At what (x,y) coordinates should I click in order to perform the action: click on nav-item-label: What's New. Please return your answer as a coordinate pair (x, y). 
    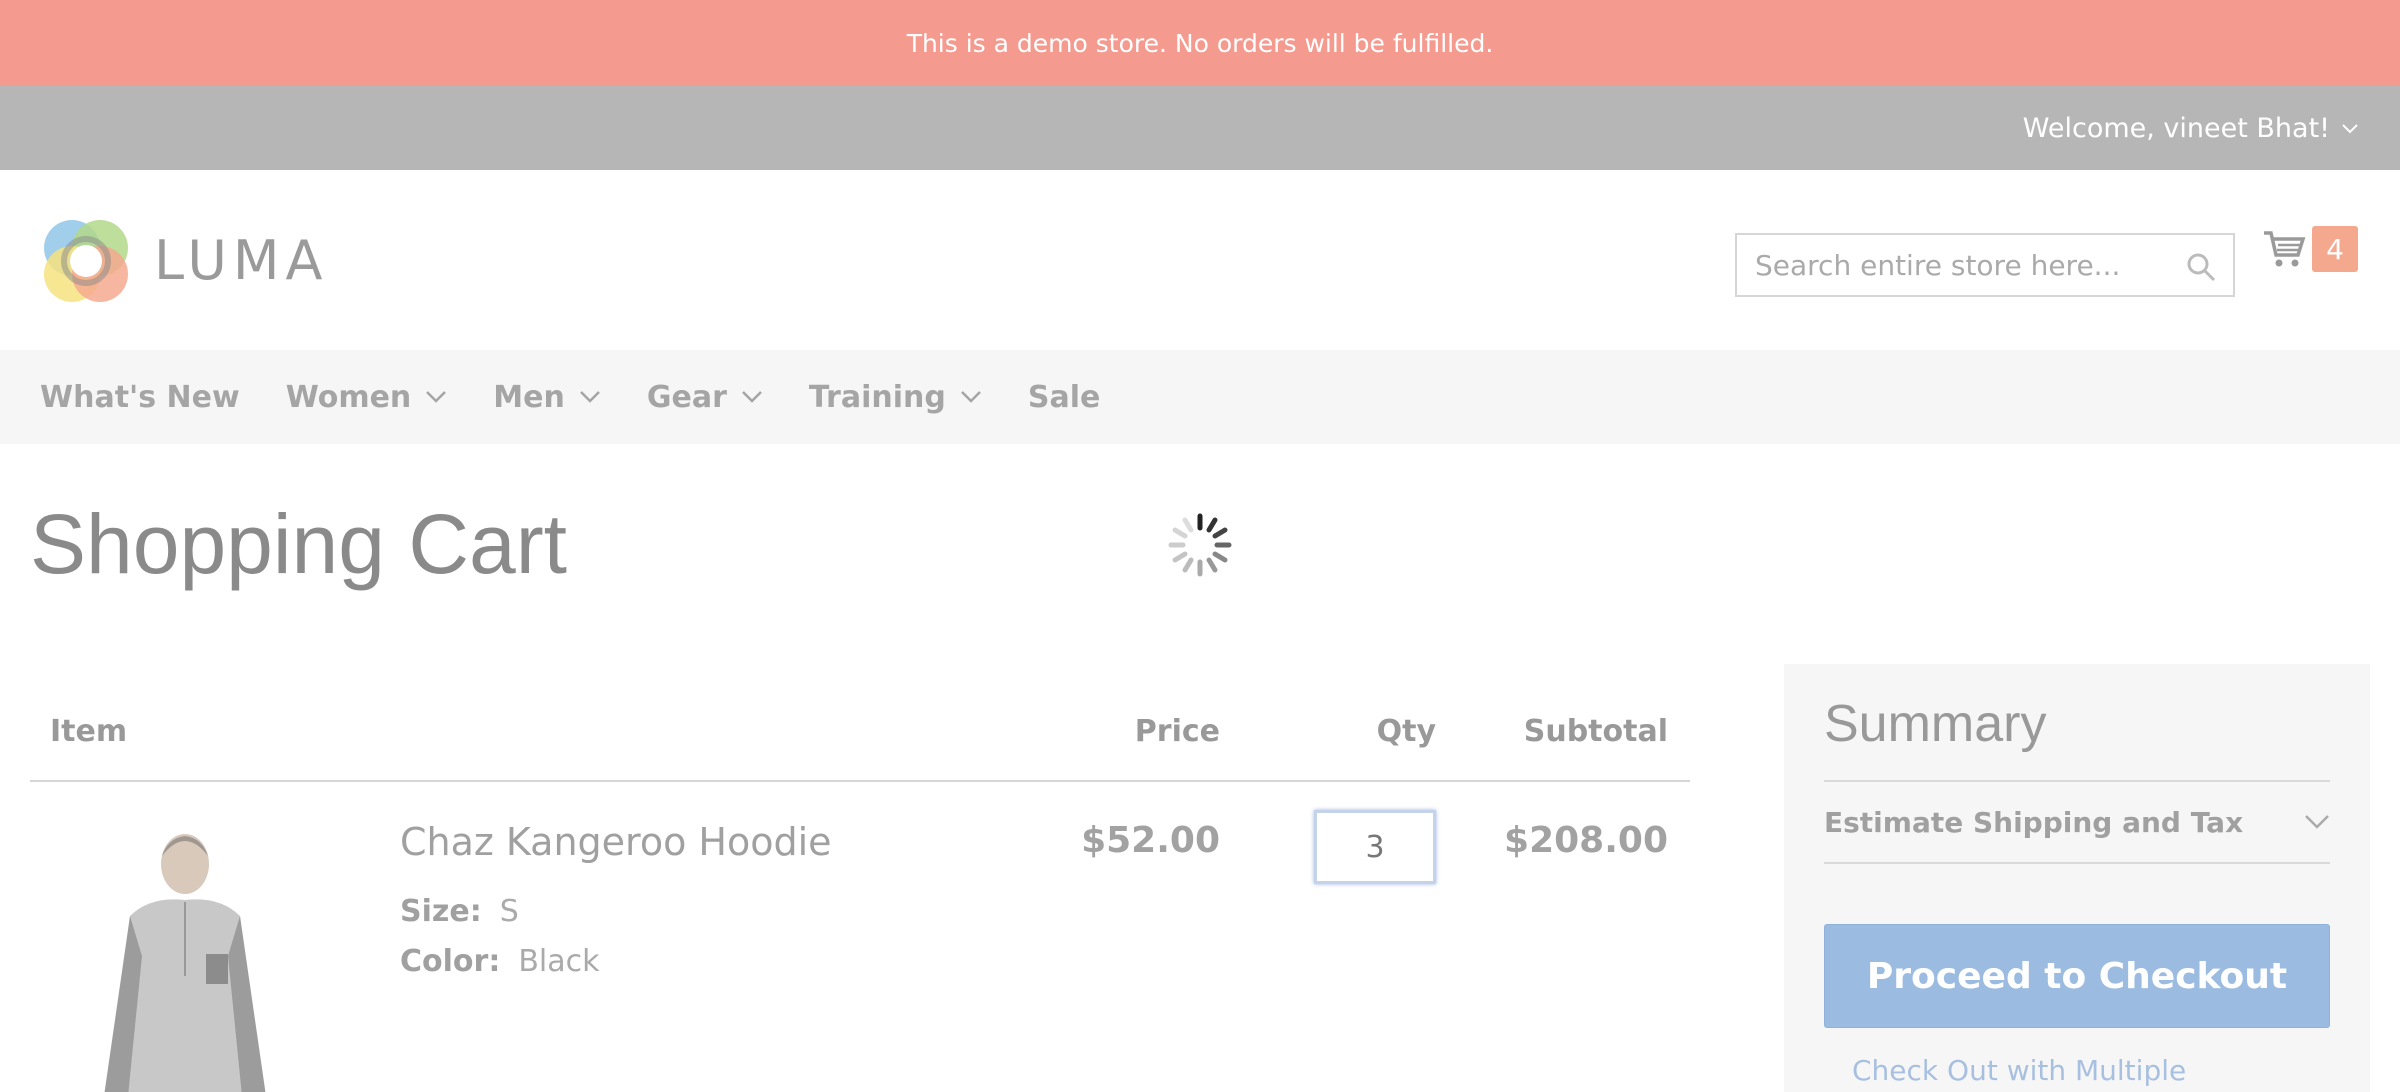
    Looking at the image, I should click on (140, 397).